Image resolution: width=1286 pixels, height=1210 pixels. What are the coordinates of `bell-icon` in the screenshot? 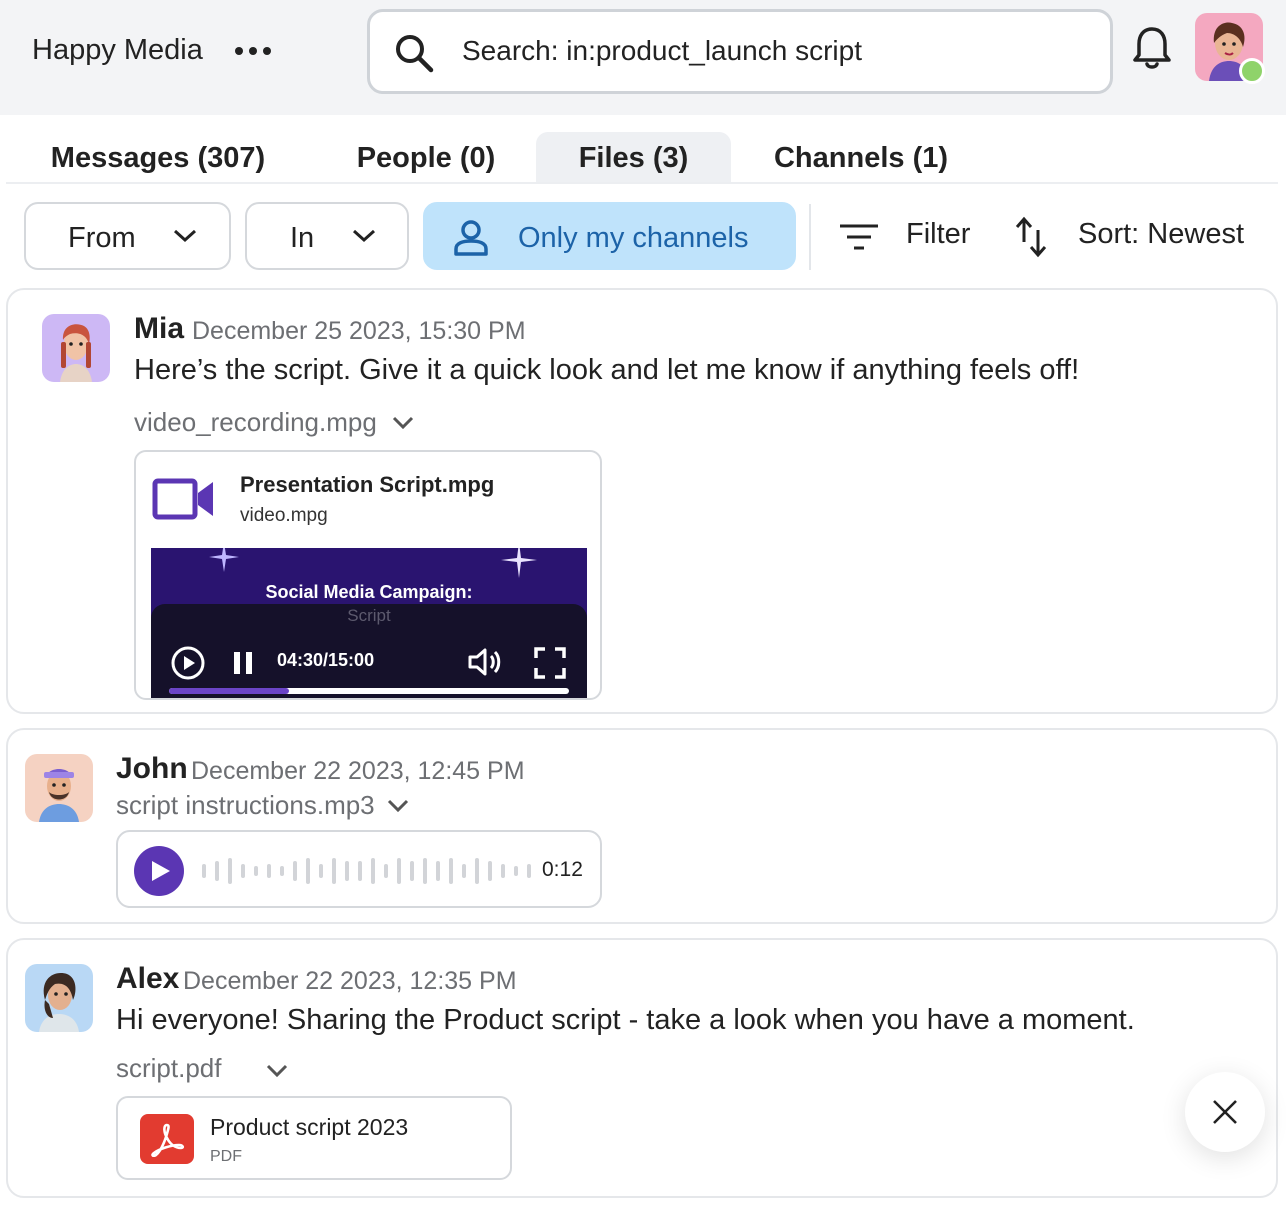 It's located at (1152, 48).